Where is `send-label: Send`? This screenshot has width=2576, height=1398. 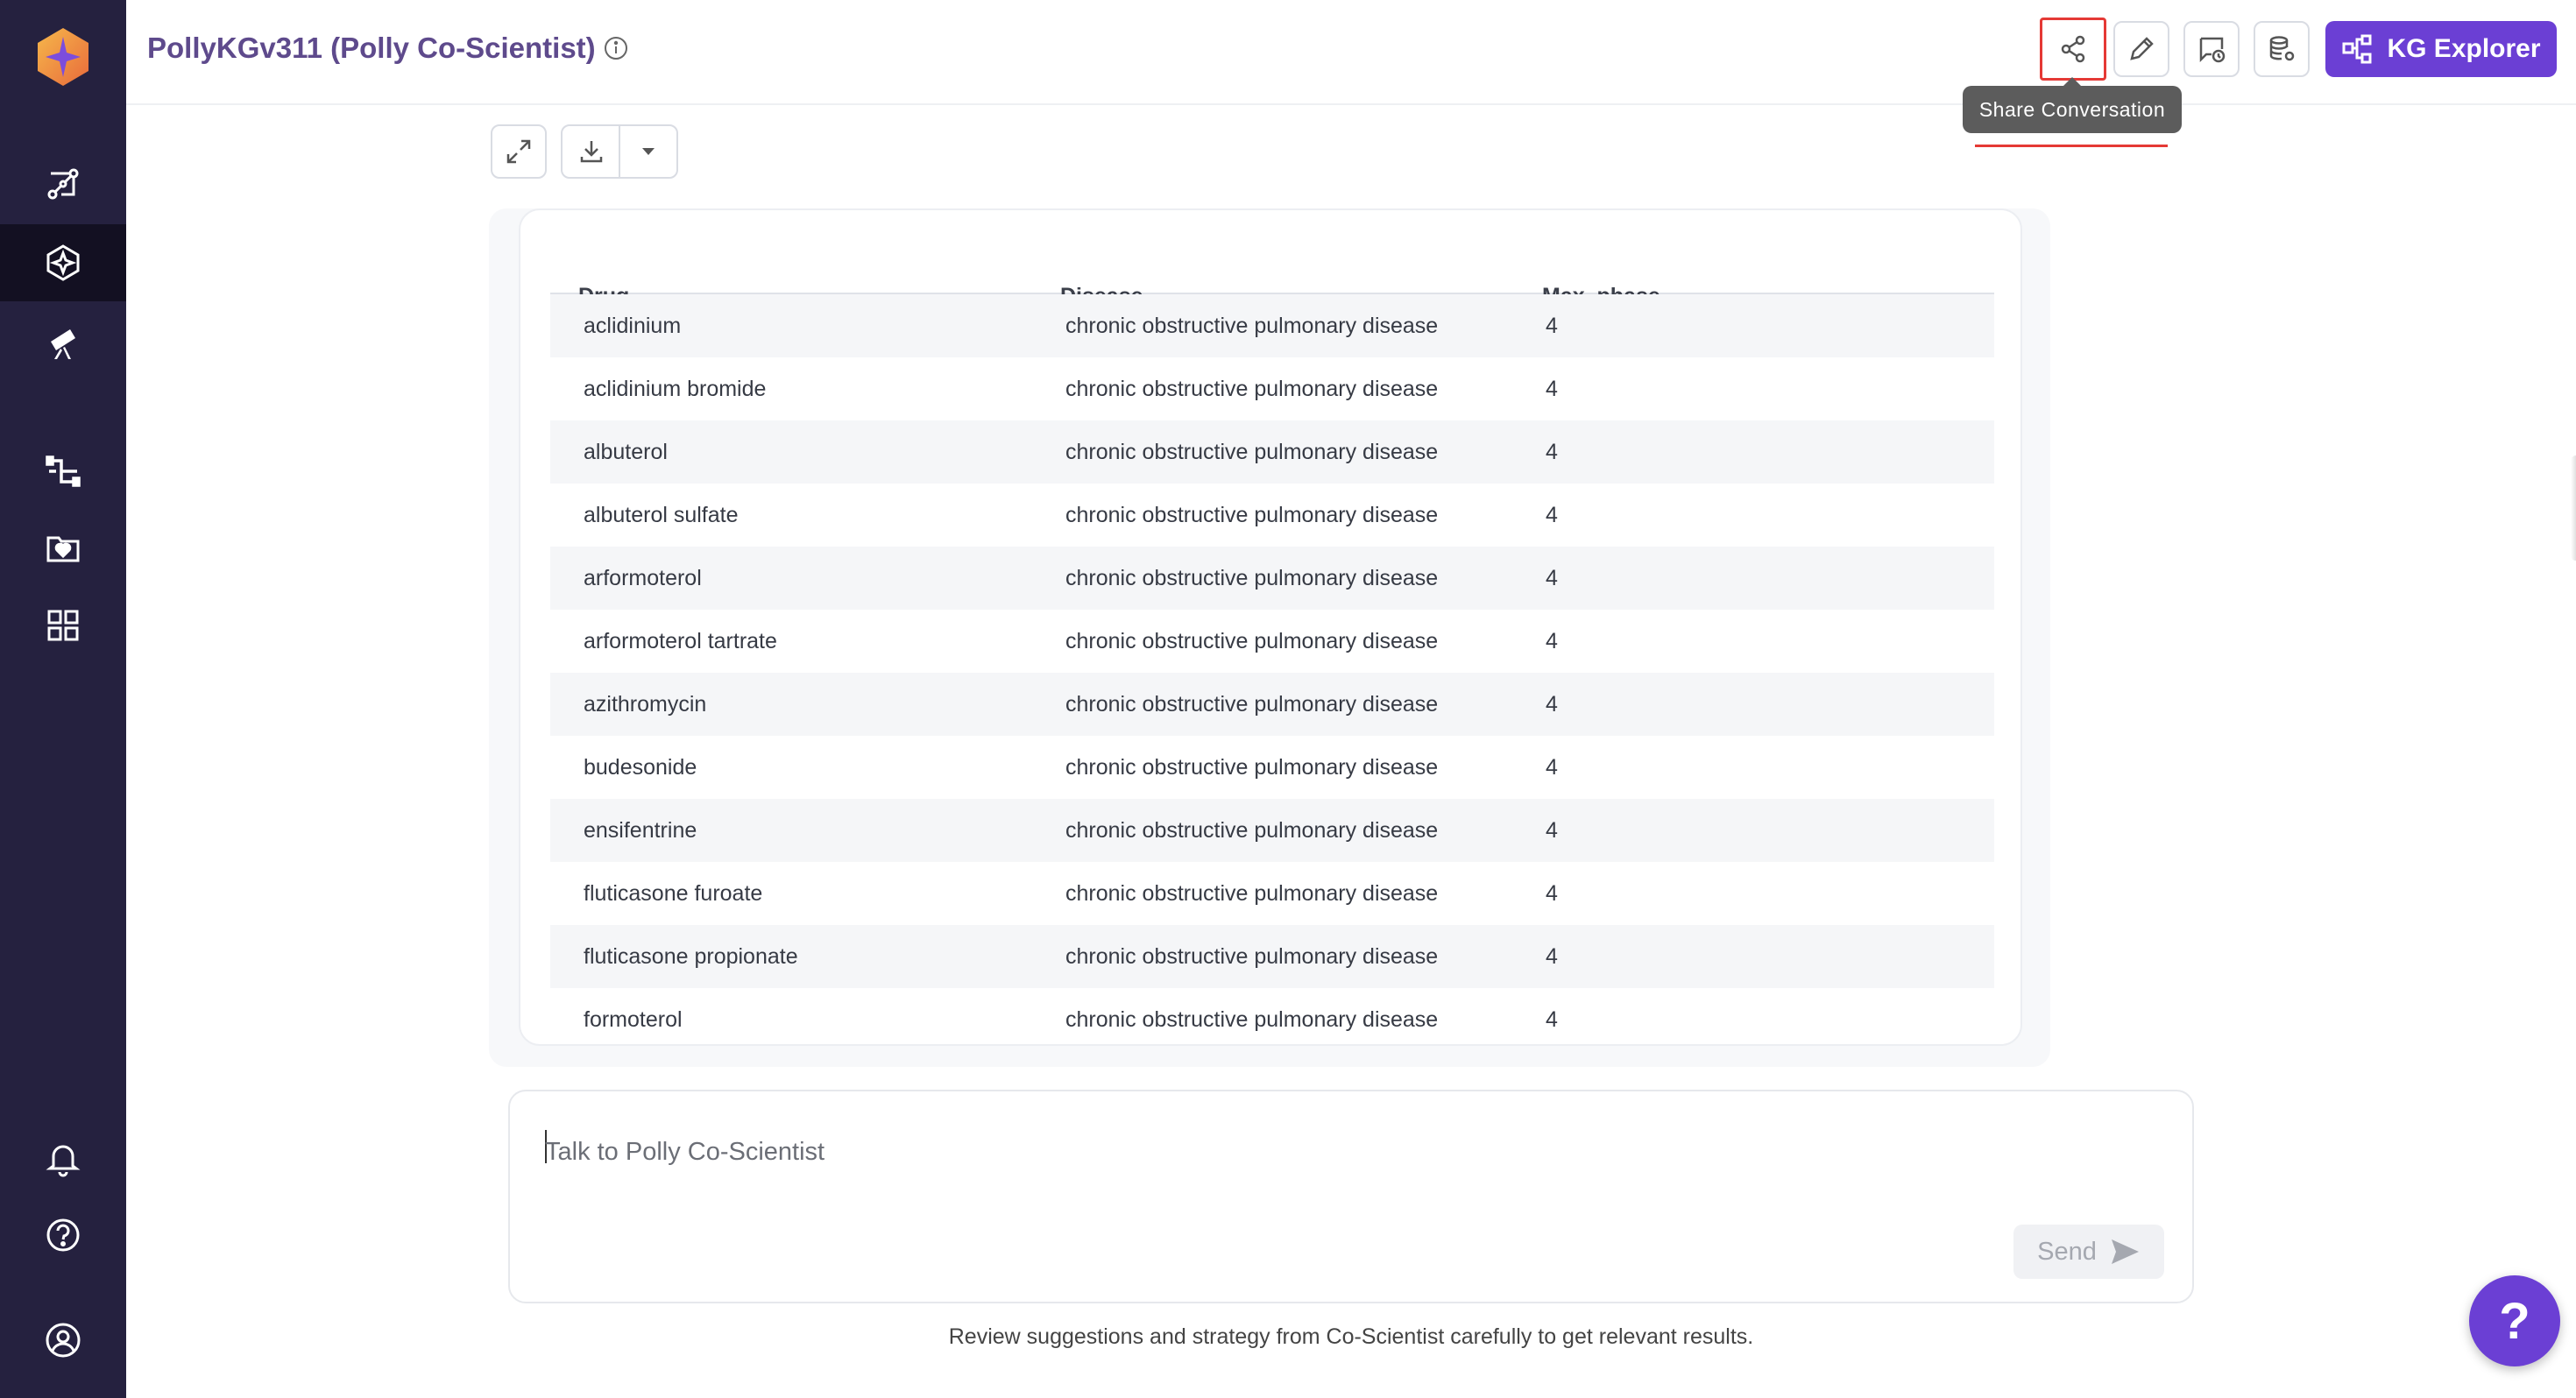
send-label: Send is located at coordinates (2067, 1251).